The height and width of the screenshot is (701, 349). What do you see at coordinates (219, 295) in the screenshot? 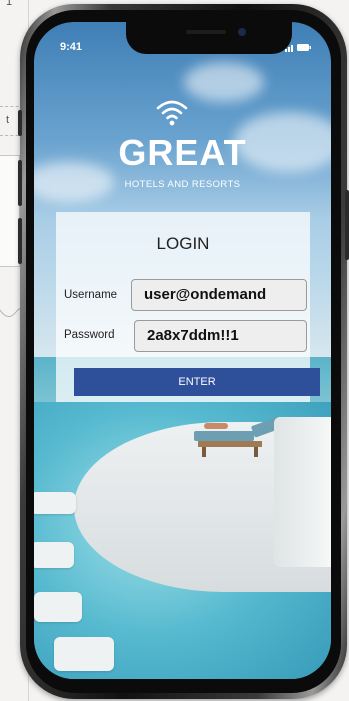
I see `username-field: user@ondemand` at bounding box center [219, 295].